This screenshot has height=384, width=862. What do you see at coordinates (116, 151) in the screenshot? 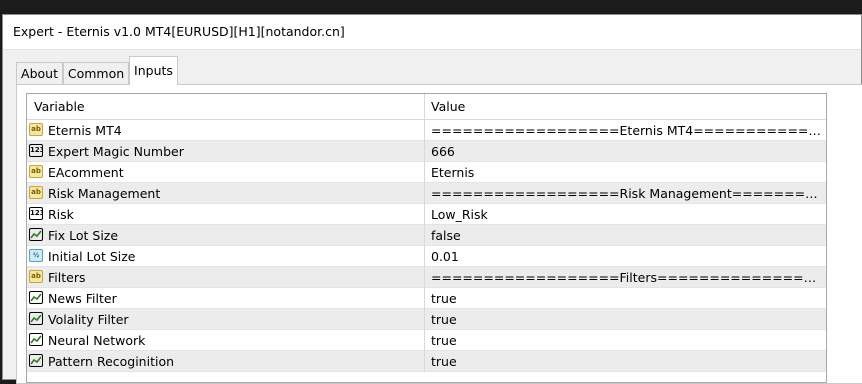
I see `variable-name-cell: Expert Magic Number` at bounding box center [116, 151].